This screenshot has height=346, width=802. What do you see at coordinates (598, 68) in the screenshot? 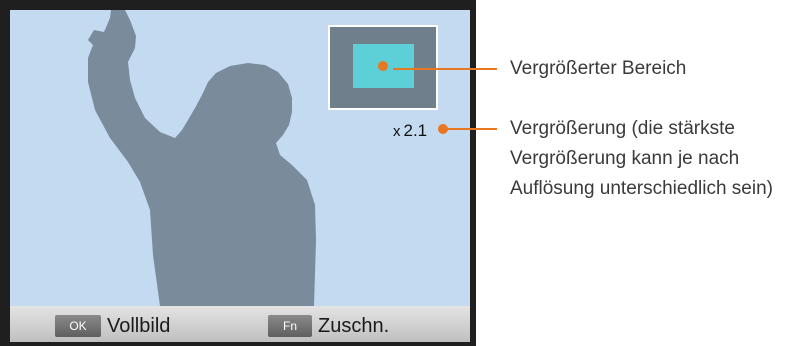
I see `area-callout-text: Vergrößerter Bereich` at bounding box center [598, 68].